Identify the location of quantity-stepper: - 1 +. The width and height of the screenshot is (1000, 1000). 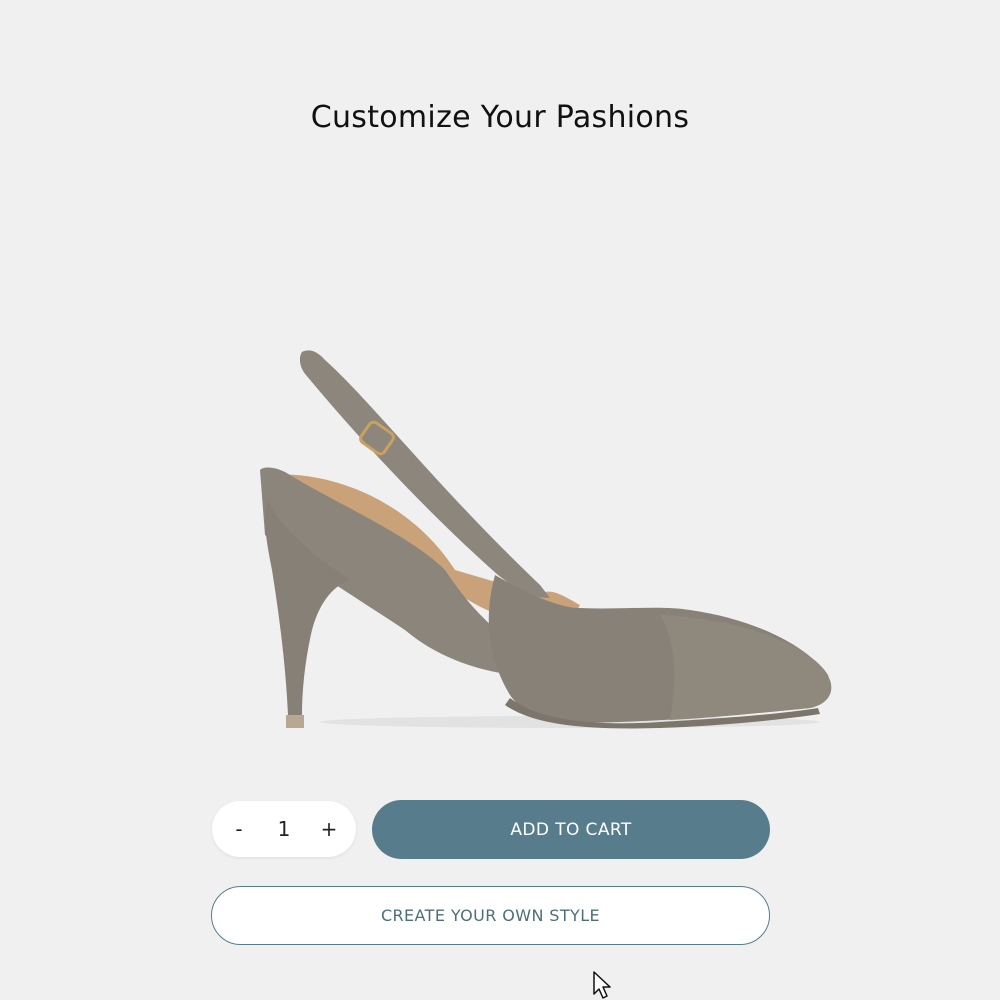
(284, 829).